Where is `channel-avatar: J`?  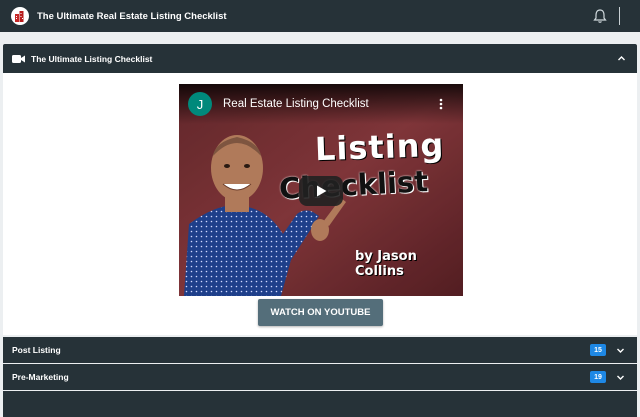 channel-avatar: J is located at coordinates (200, 104).